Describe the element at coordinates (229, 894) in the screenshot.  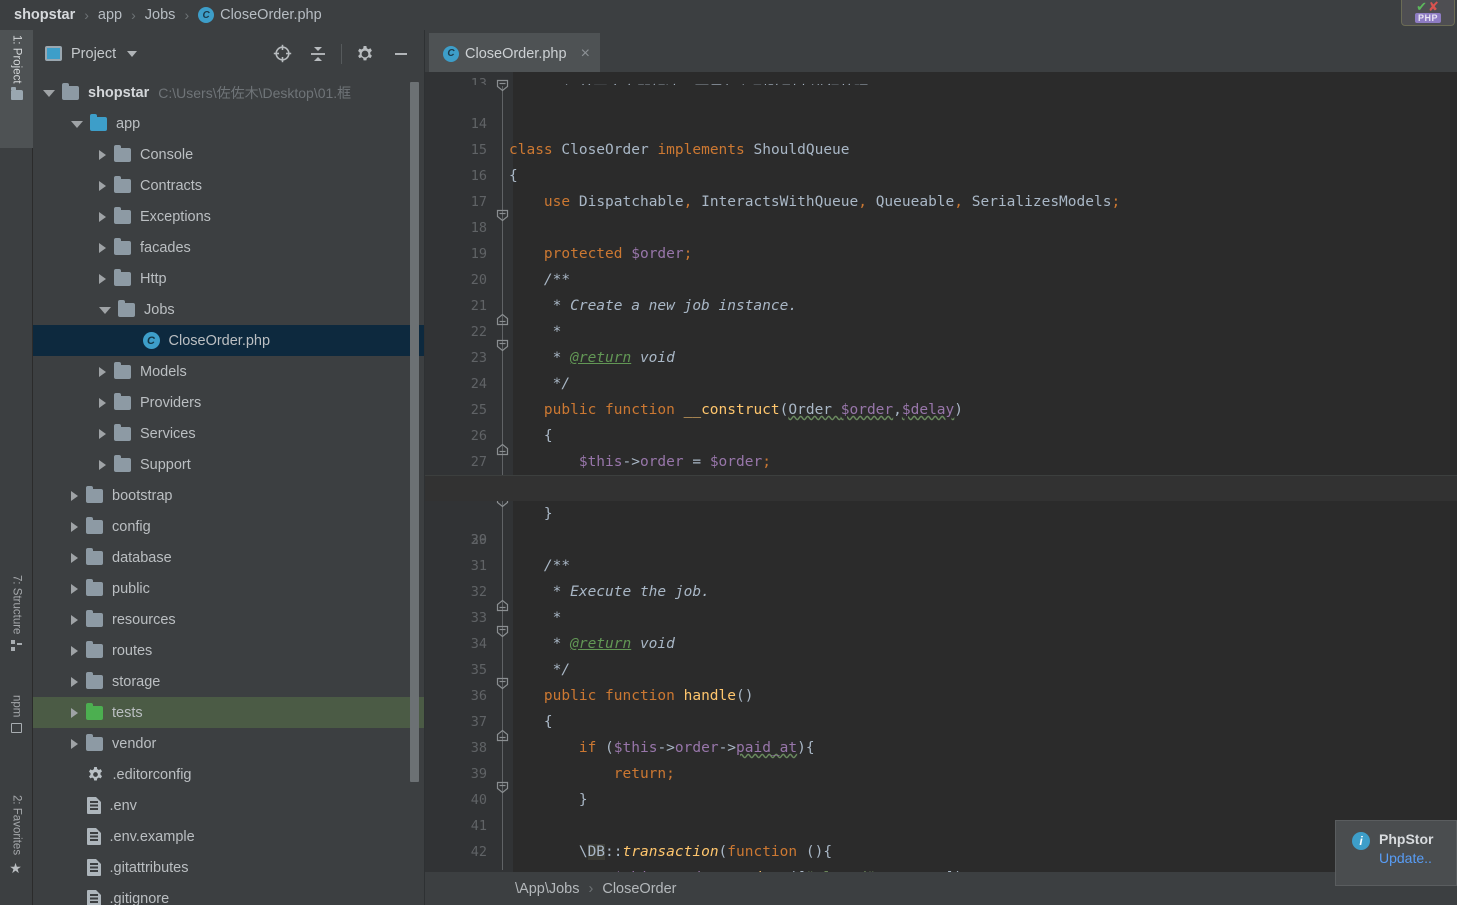
I see `tree-row-gitignore: .gitignore` at that location.